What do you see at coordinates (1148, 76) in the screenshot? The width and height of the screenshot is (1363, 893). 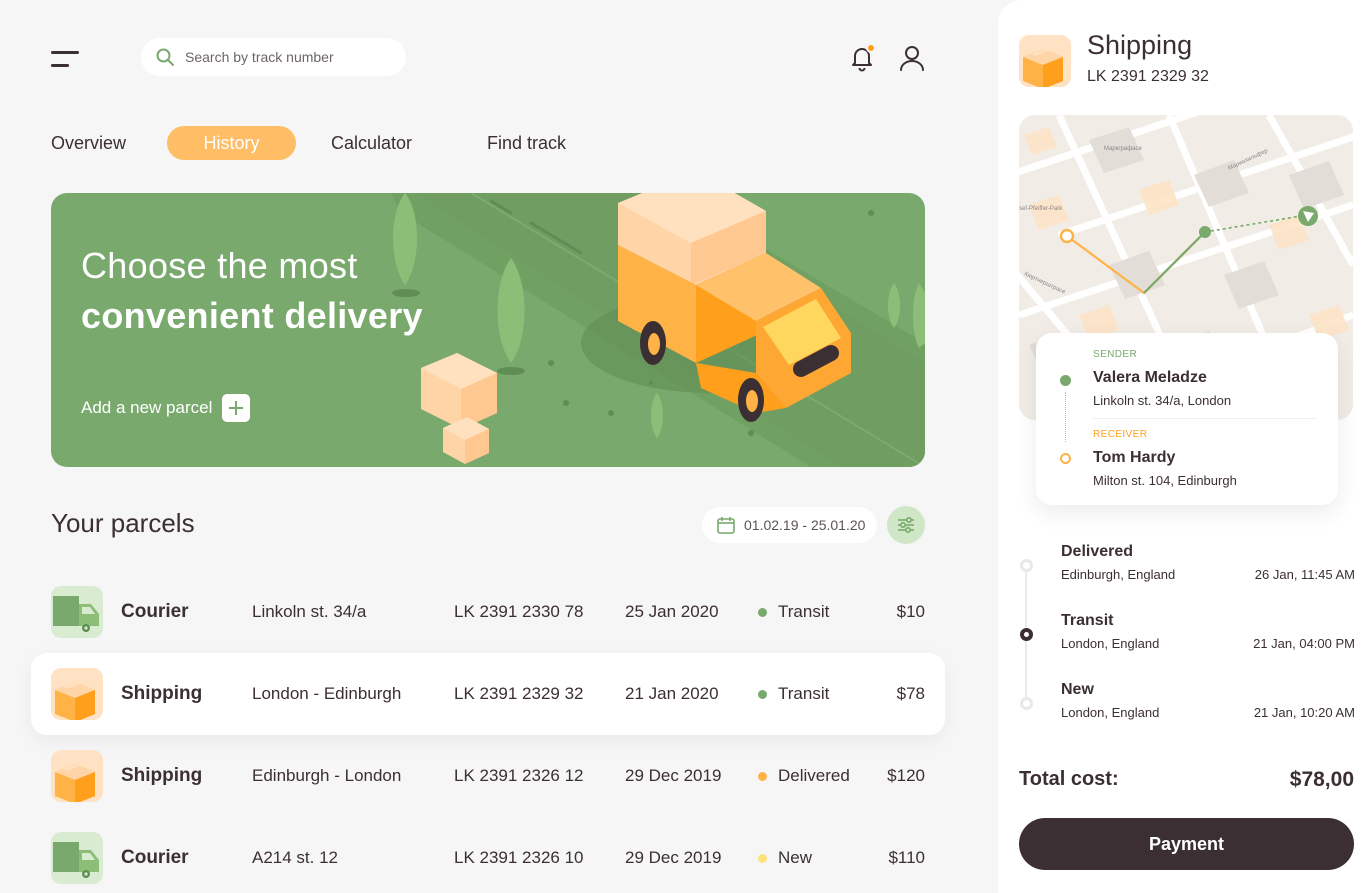 I see `details-track-number: LK 2391 2329 32` at bounding box center [1148, 76].